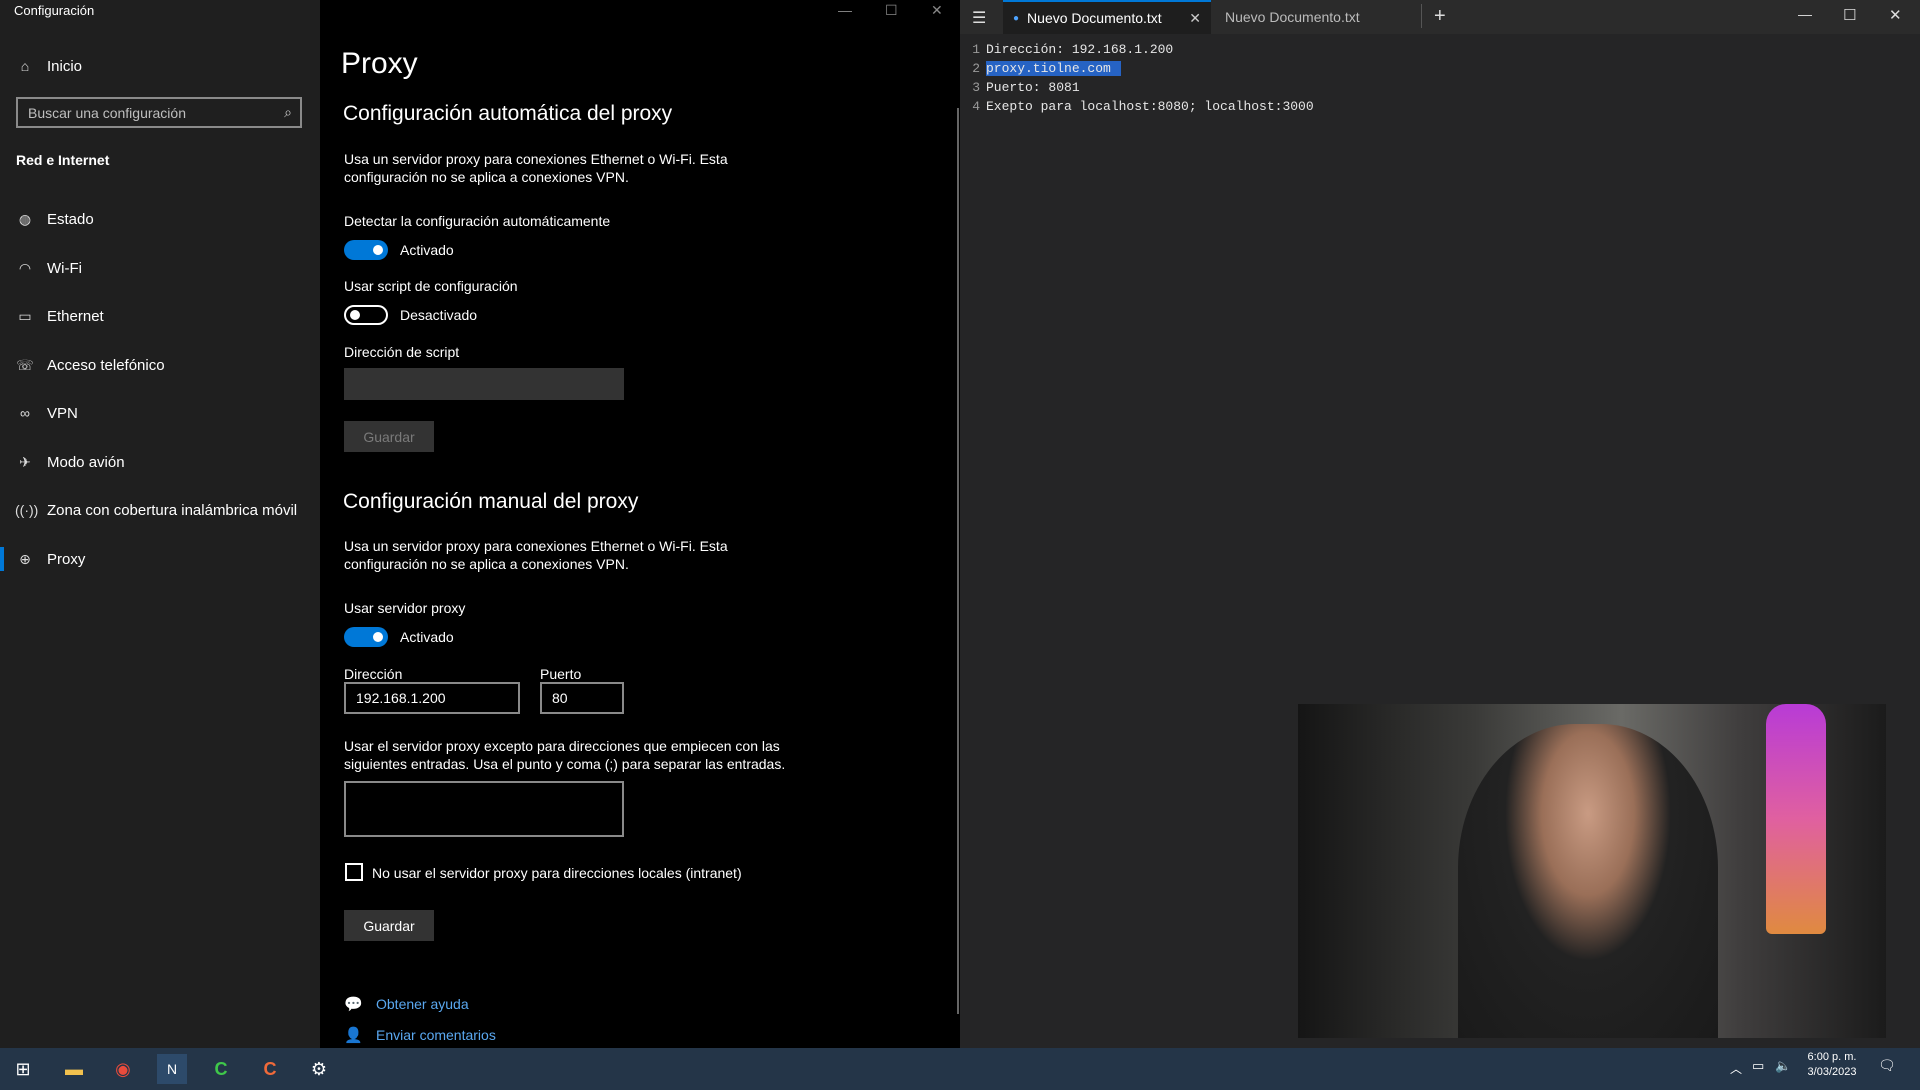  What do you see at coordinates (70, 219) in the screenshot?
I see `sidebar-item-label: Estado` at bounding box center [70, 219].